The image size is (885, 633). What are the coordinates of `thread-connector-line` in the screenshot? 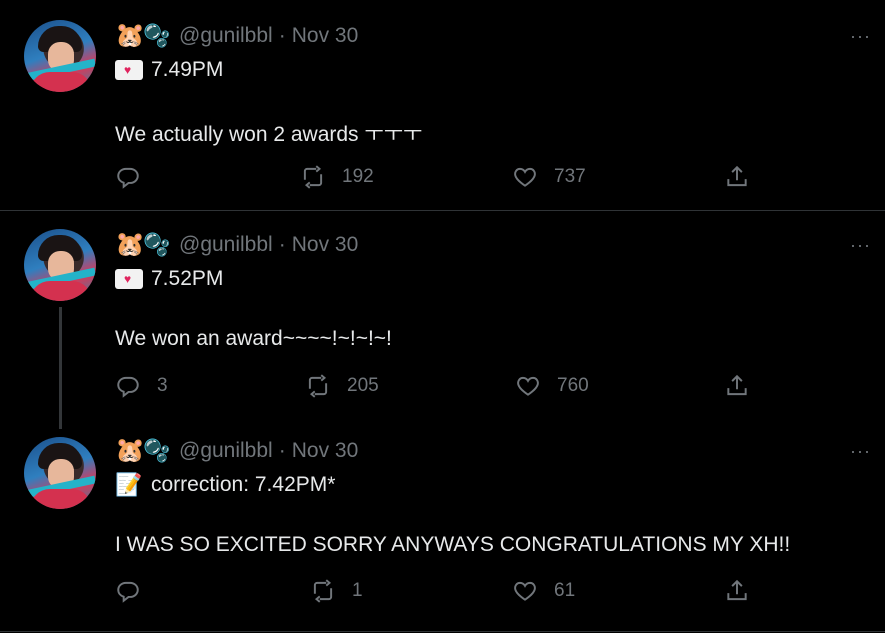 It's located at (60, 368).